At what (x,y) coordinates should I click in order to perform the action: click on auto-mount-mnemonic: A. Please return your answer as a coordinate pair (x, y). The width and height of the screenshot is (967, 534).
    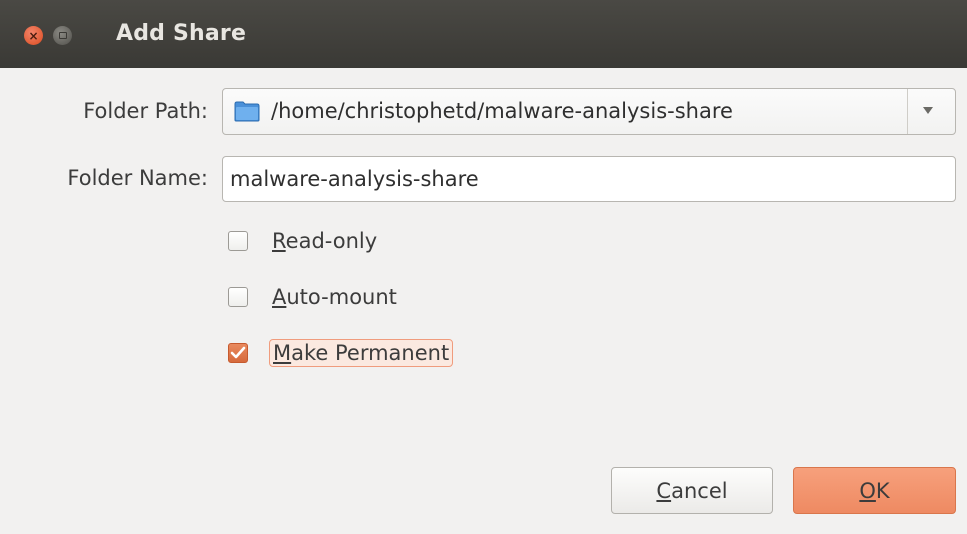
    Looking at the image, I should click on (279, 297).